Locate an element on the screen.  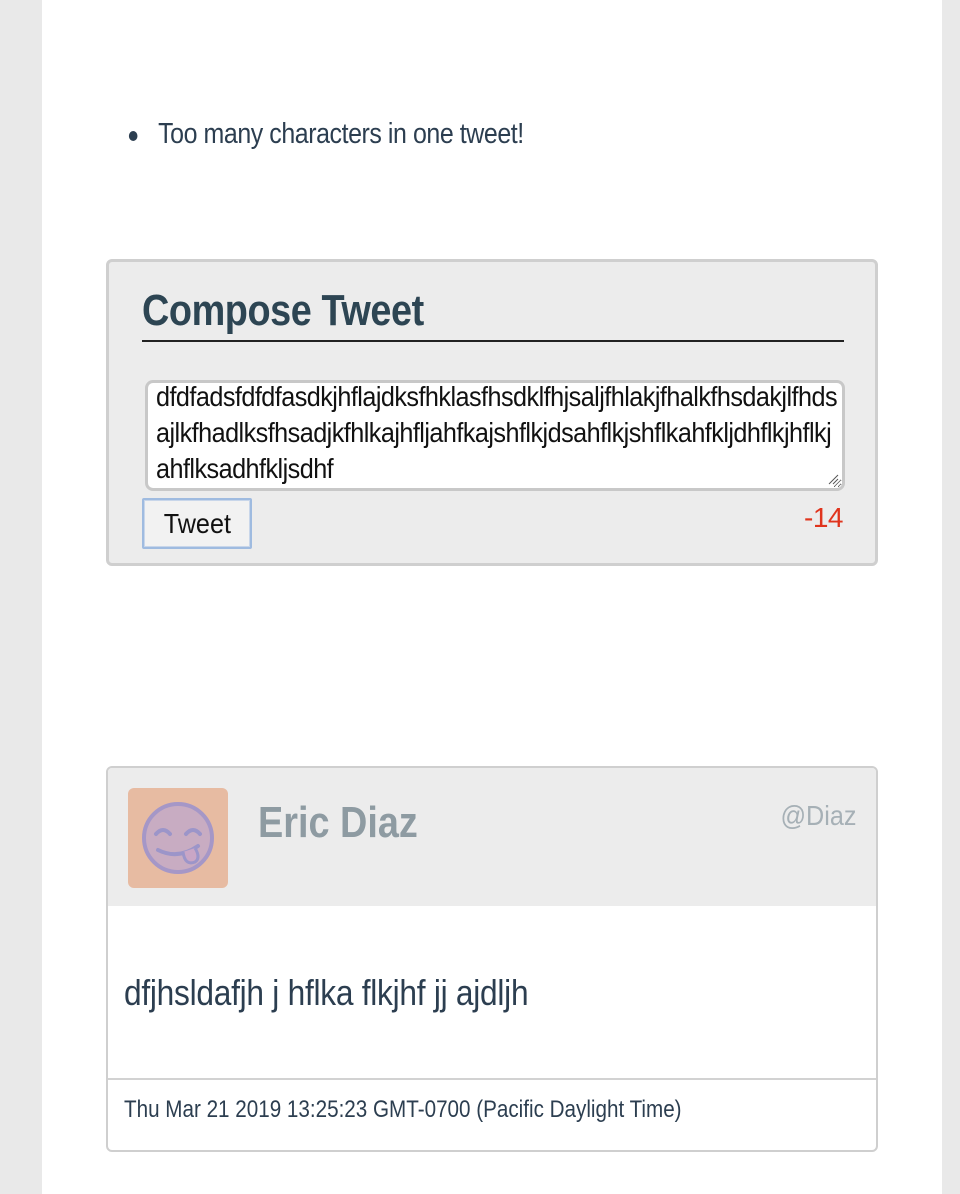
resize-grip-icon is located at coordinates (833, 479).